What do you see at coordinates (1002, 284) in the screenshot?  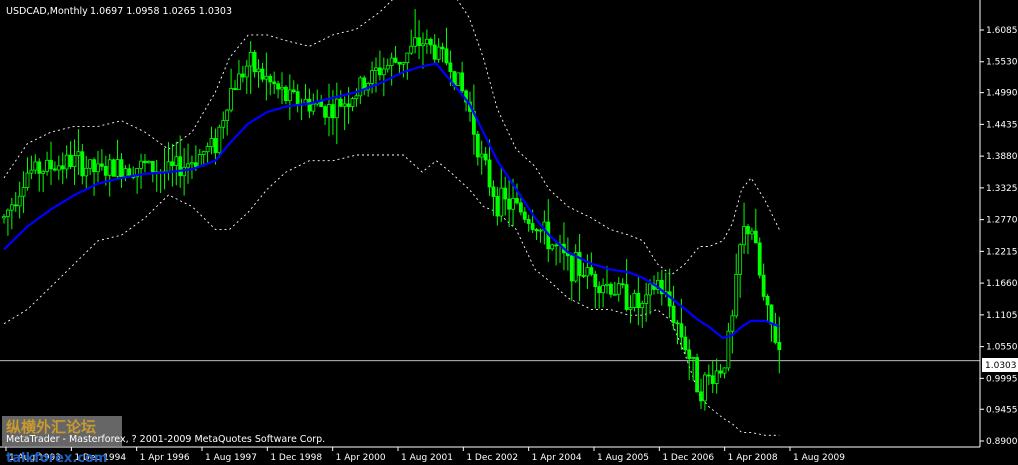 I see `price-tick-label: 1.1660` at bounding box center [1002, 284].